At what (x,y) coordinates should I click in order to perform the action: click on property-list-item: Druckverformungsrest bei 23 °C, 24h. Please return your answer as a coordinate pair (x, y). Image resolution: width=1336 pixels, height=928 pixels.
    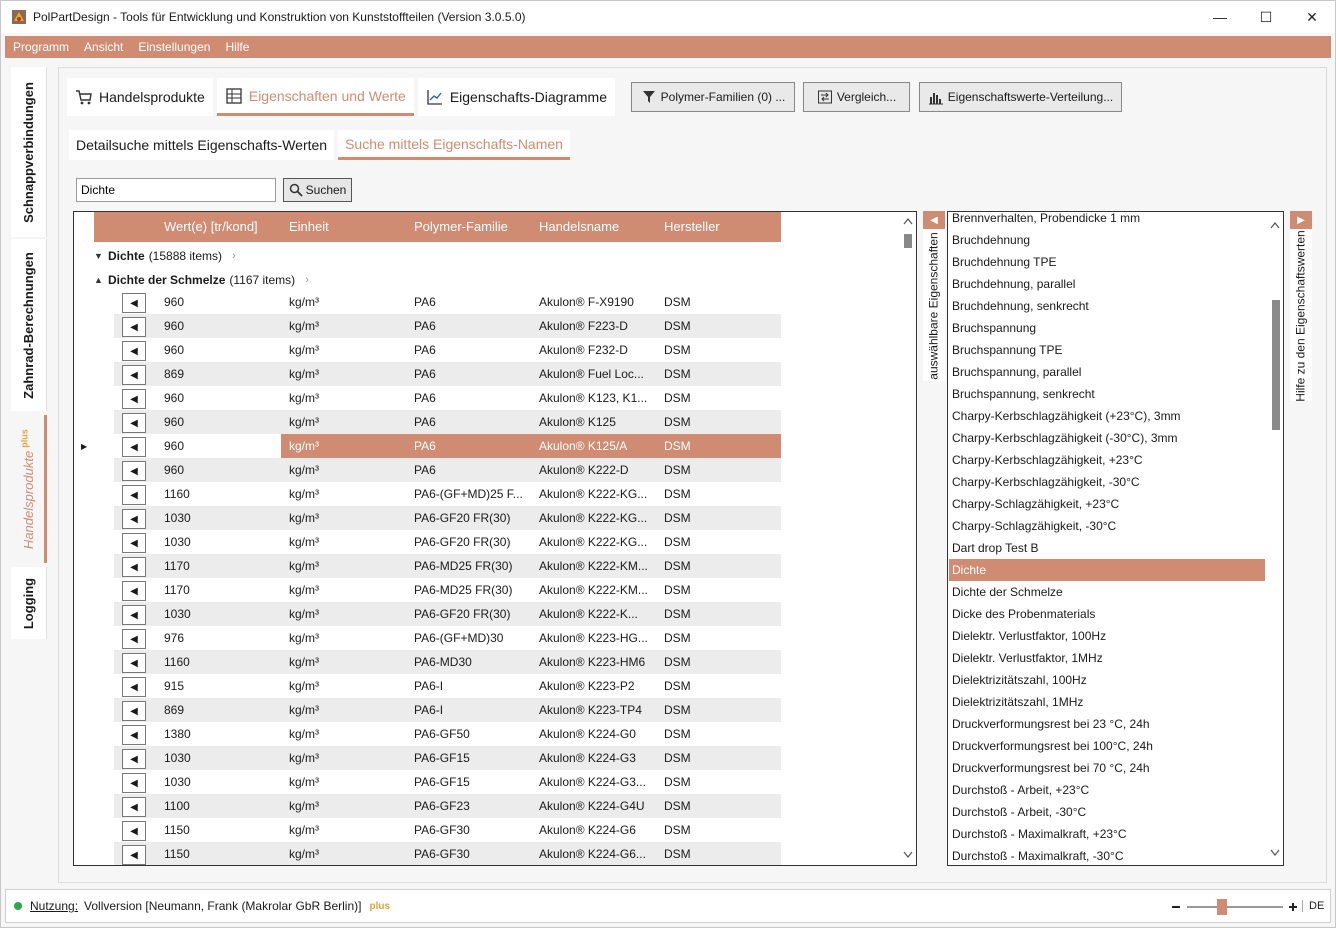
    Looking at the image, I should click on (1107, 724).